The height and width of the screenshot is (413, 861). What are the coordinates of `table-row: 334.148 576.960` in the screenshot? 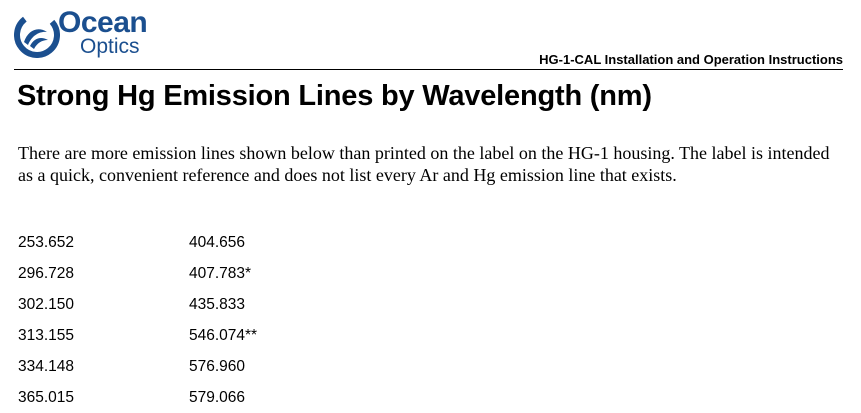 It's located at (137, 366).